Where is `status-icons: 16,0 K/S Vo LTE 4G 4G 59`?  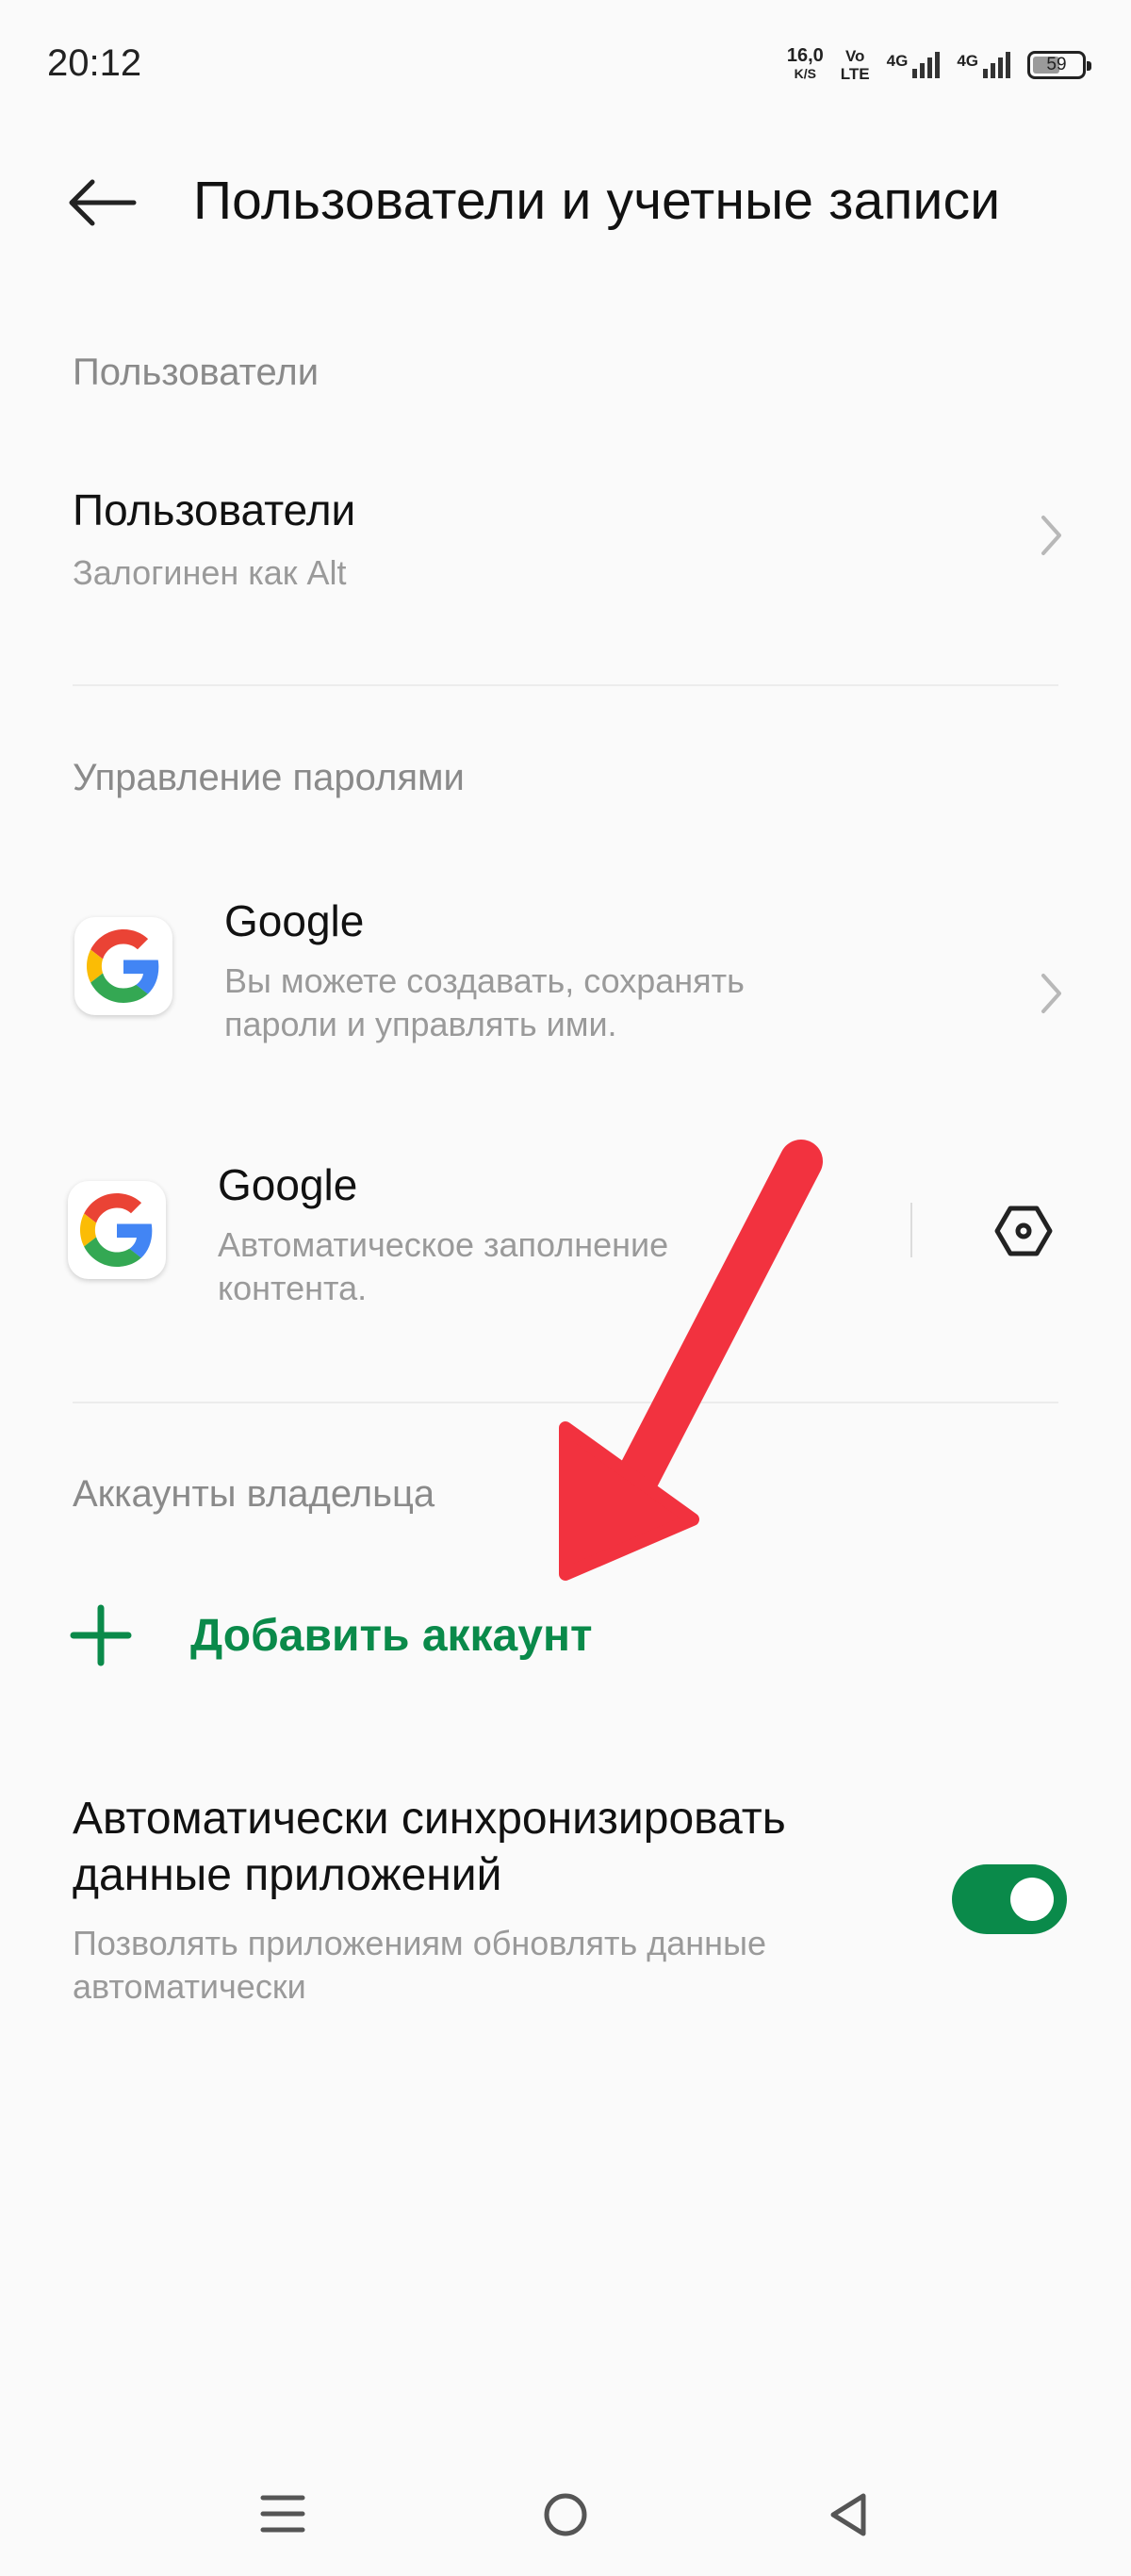
status-icons: 16,0 K/S Vo LTE 4G 4G 59 is located at coordinates (939, 65).